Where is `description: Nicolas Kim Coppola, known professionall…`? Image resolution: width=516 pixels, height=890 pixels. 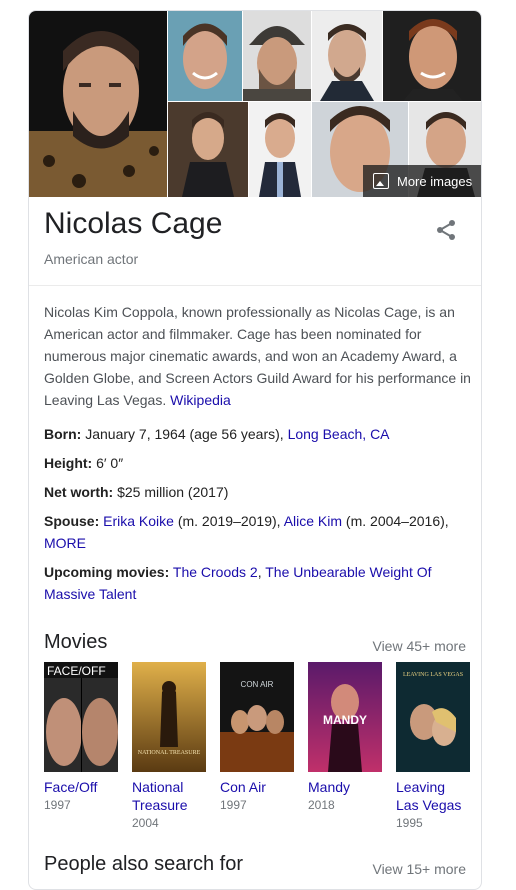 description: Nicolas Kim Coppola, known professionall… is located at coordinates (259, 356).